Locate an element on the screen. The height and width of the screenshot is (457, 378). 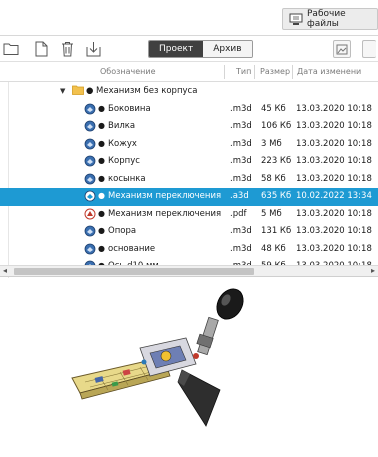
new-file-icon is located at coordinates (41, 49).